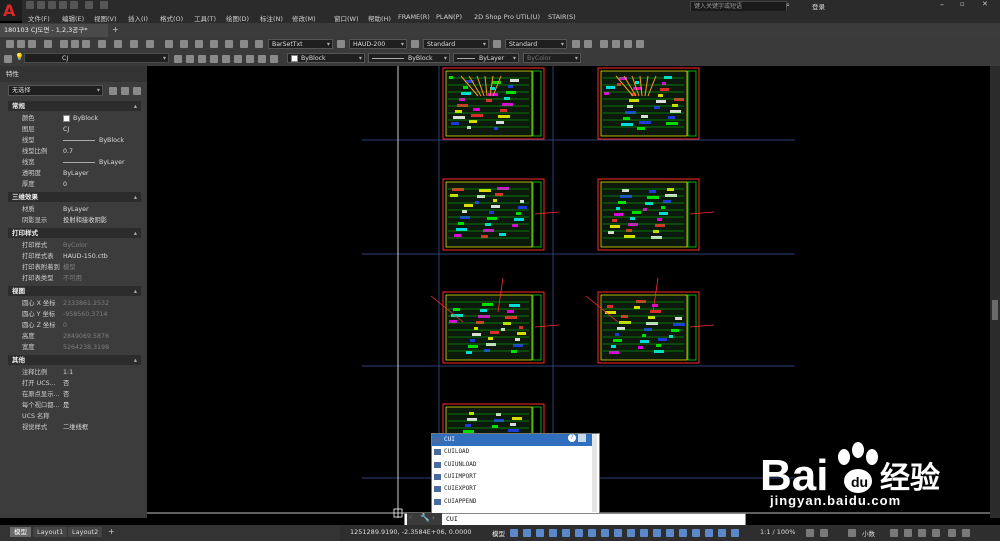  What do you see at coordinates (894, 533) in the screenshot?
I see `quick-properties-icon` at bounding box center [894, 533].